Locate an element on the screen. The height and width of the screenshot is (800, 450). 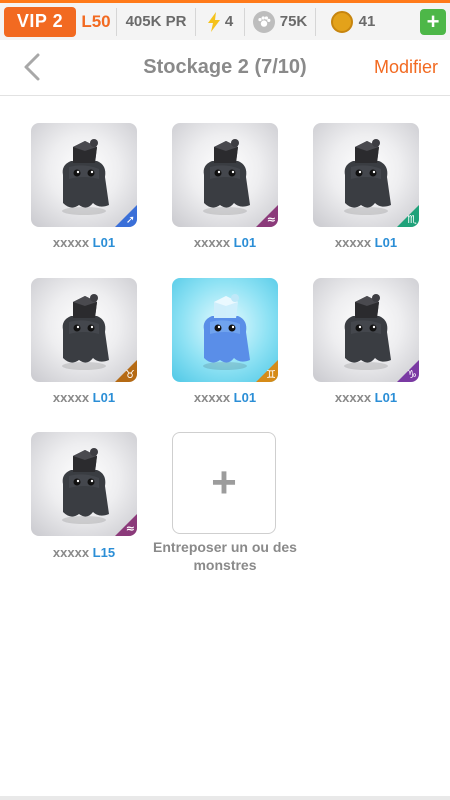
element-badge-icon: ♊ is located at coordinates (267, 371).